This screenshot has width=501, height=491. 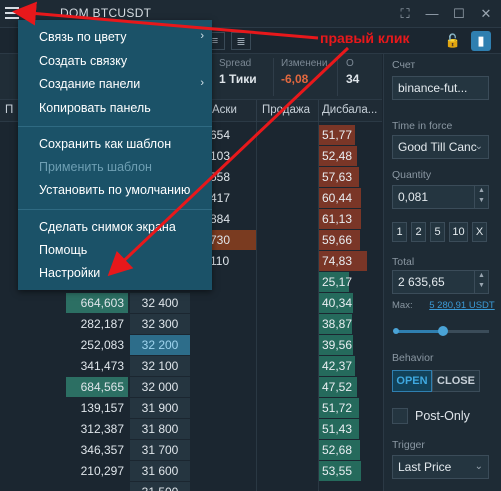 I want to click on hamburger-menu-icon, so click(x=12, y=13).